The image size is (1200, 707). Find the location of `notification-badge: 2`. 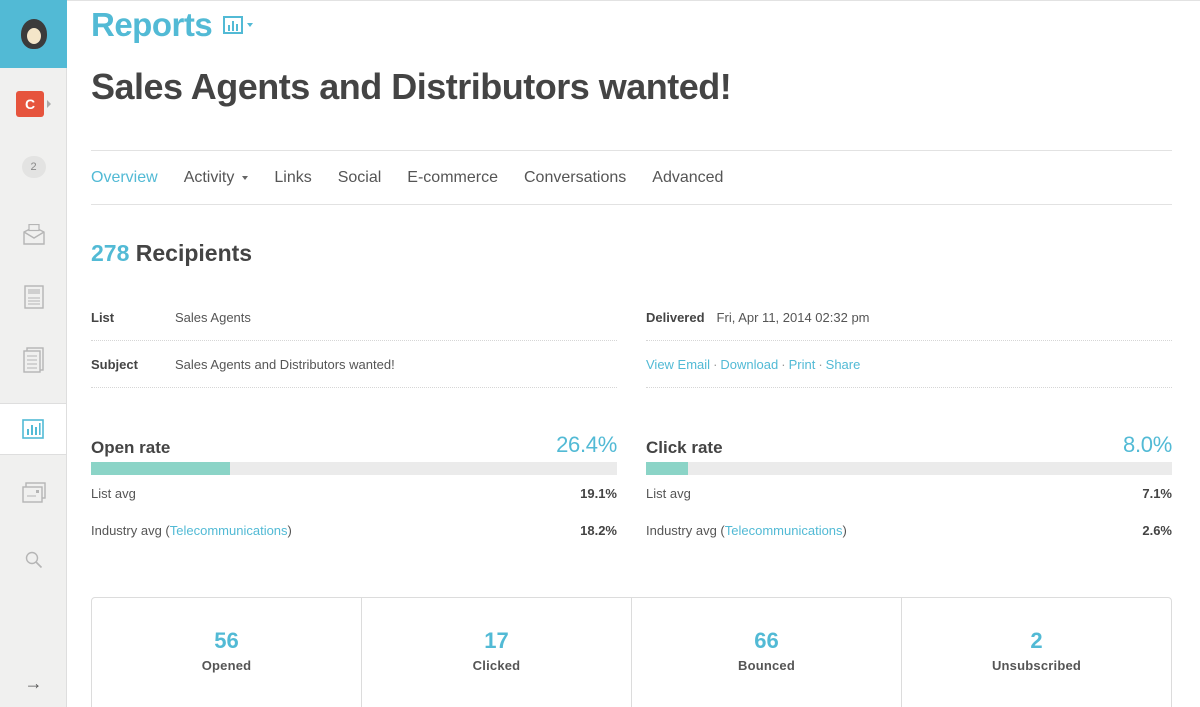

notification-badge: 2 is located at coordinates (33, 167).